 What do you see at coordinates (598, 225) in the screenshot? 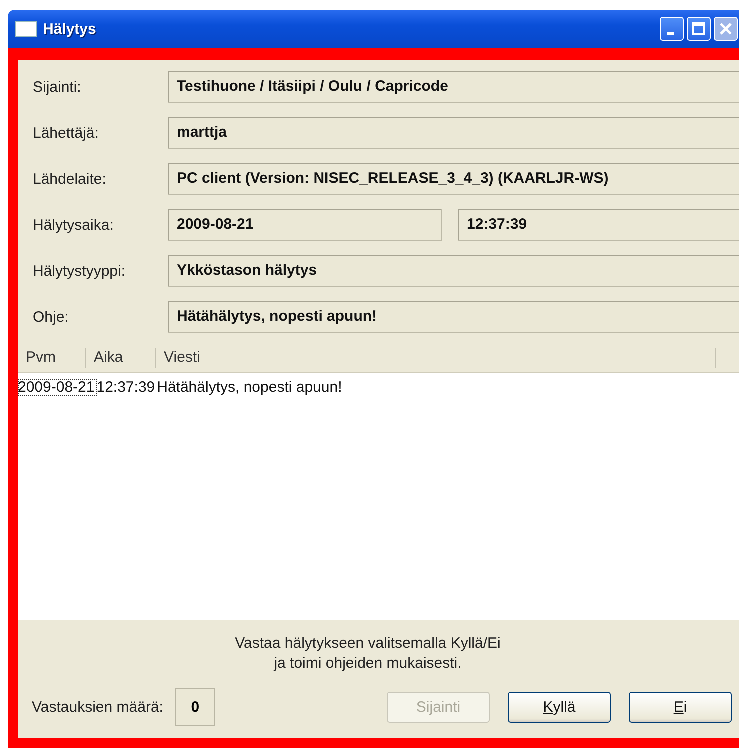
I see `value-field: 12:37:39` at bounding box center [598, 225].